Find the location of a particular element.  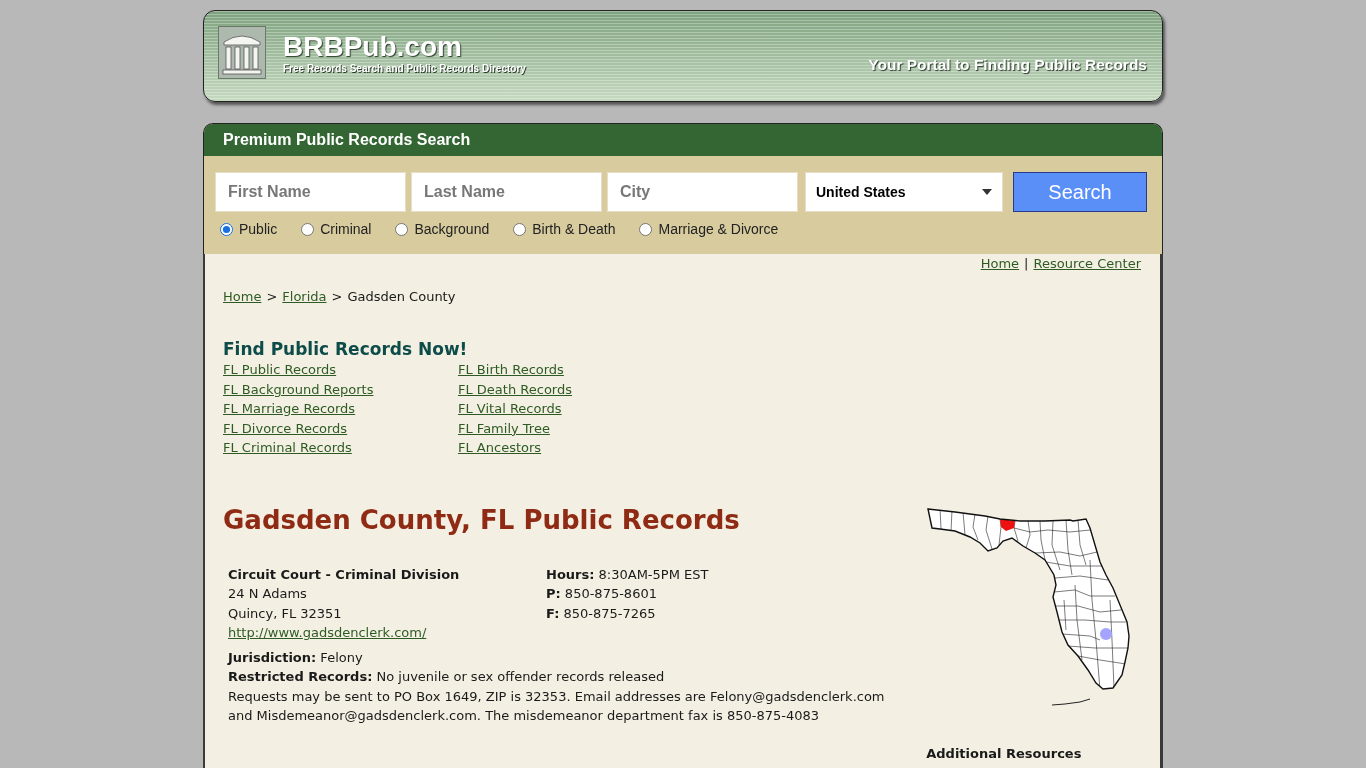

record-type-label: Marriage & Divorce is located at coordinates (718, 229).